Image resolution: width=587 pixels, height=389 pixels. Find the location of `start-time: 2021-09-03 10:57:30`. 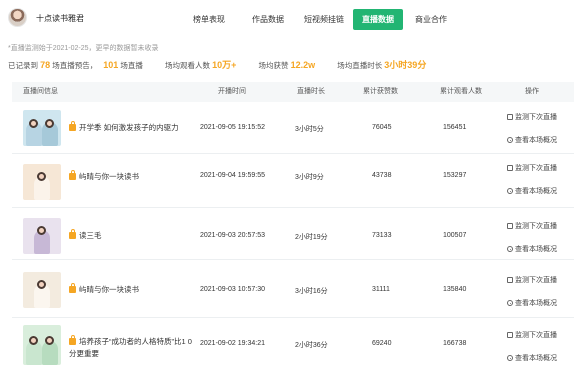

start-time: 2021-09-03 10:57:30 is located at coordinates (232, 289).